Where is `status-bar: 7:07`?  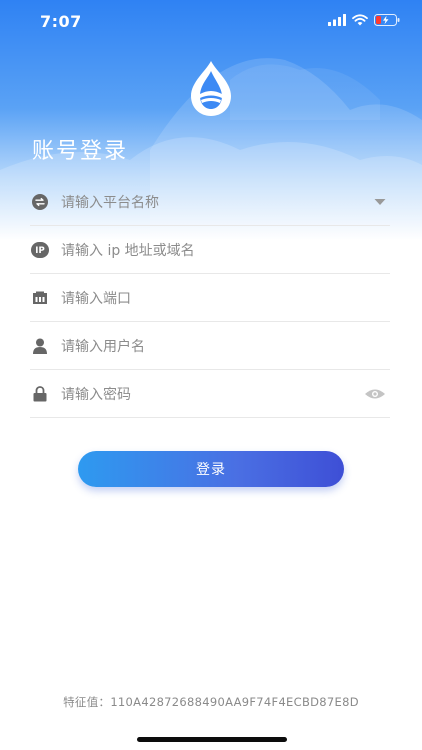
status-bar: 7:07 is located at coordinates (211, 22).